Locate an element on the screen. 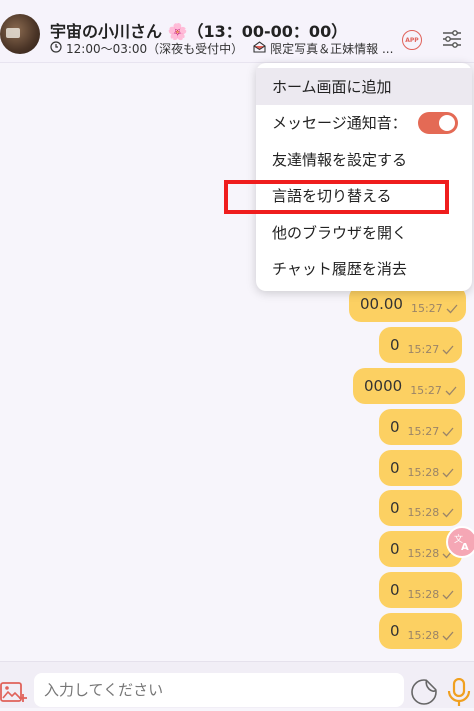 This screenshot has width=474, height=711. message-bubble: 00.00 15:27 is located at coordinates (407, 304).